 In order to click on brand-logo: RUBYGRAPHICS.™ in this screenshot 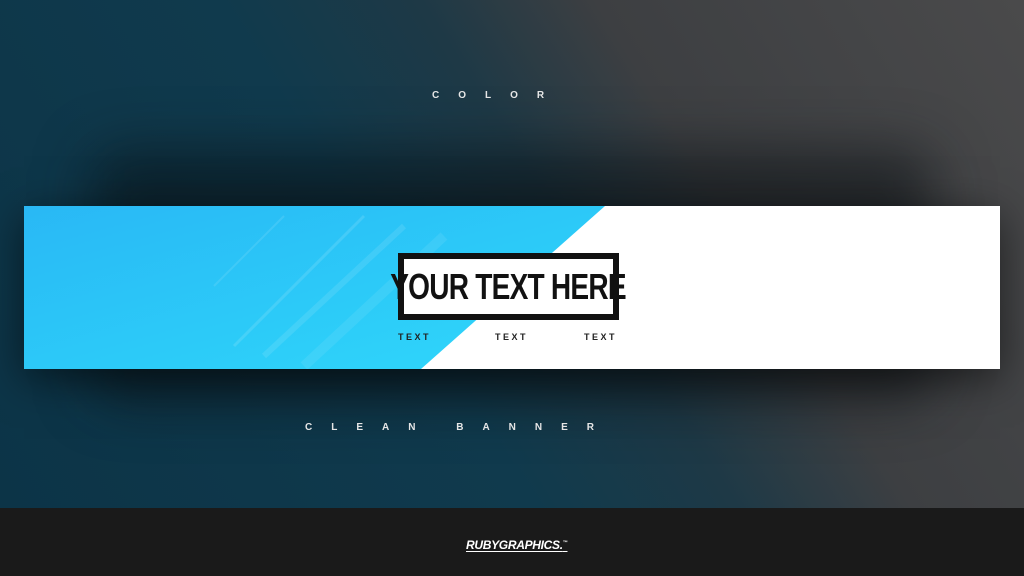, I will do `click(517, 545)`.